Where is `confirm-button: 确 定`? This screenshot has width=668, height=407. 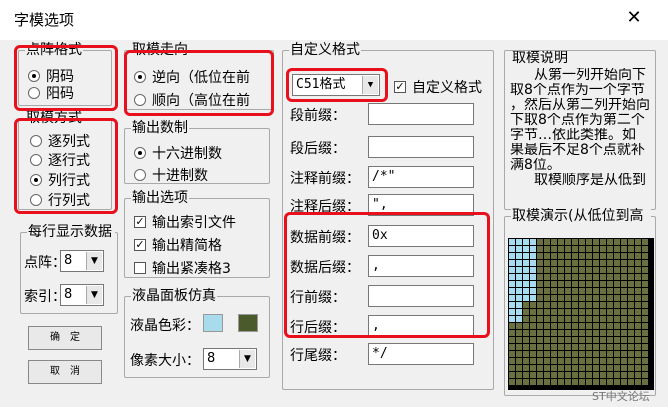
confirm-button: 确 定 is located at coordinates (65, 338).